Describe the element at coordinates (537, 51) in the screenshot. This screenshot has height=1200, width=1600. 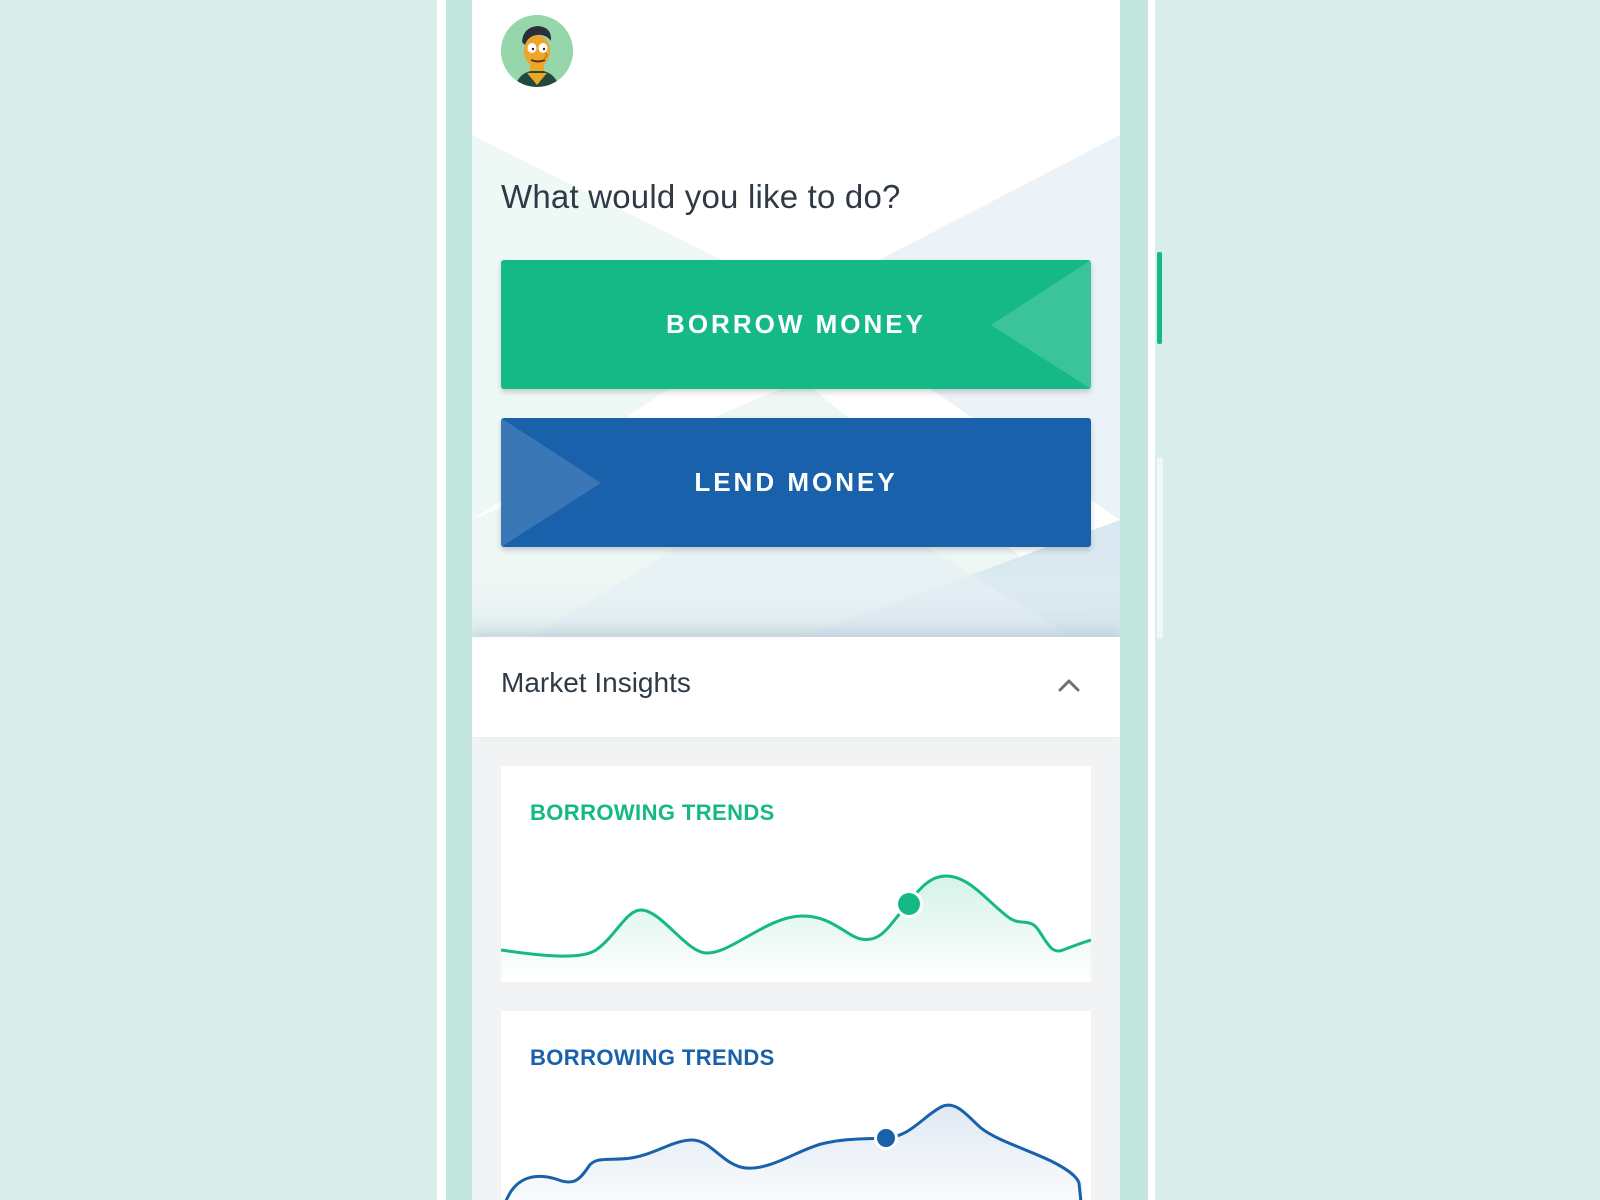
I see `user-avatar-icon` at that location.